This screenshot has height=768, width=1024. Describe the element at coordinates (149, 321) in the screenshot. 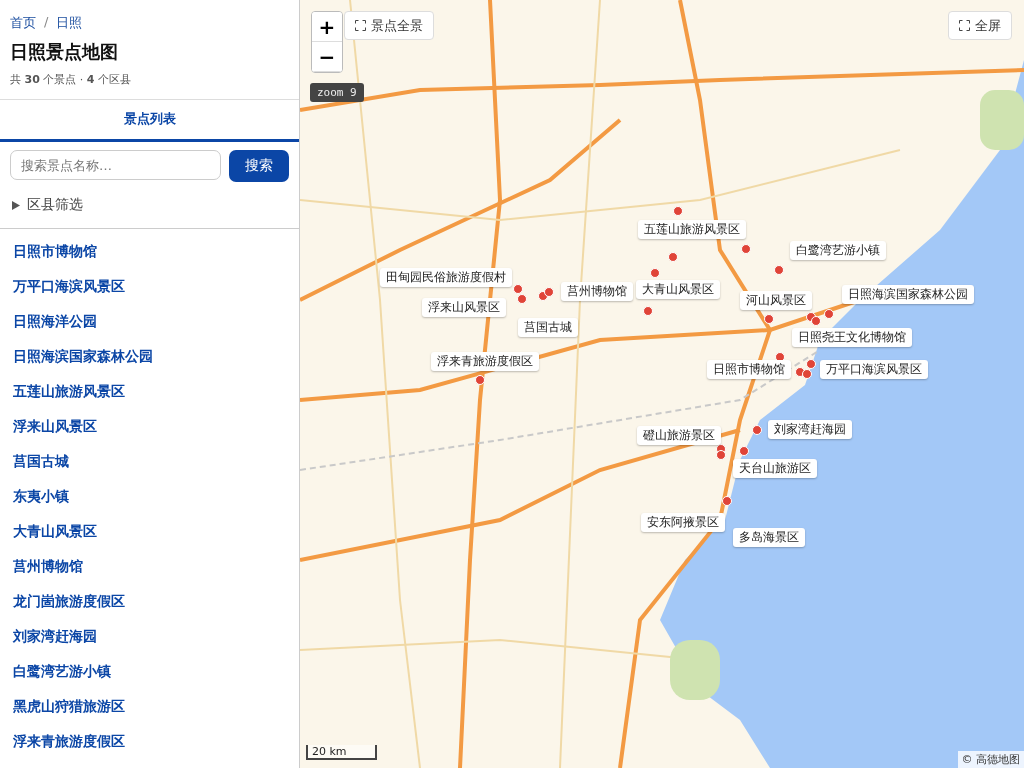

I see `attraction-link: 日照海洋公园` at that location.